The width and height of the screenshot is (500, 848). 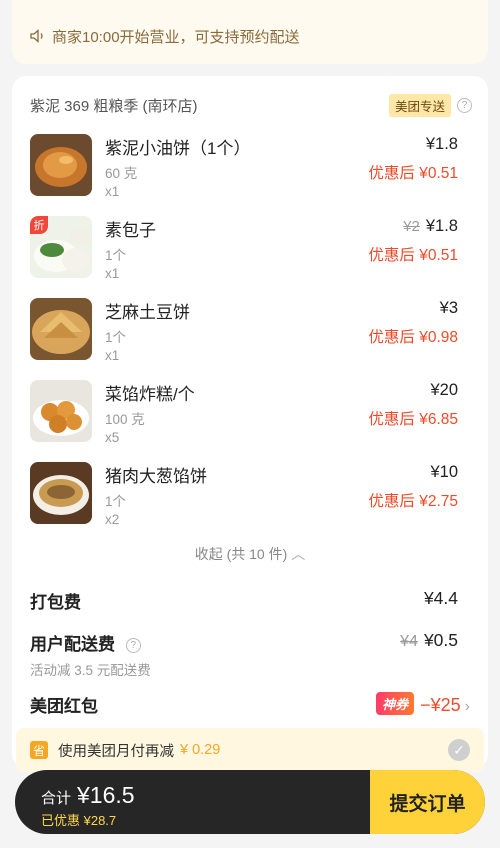 I want to click on item-name: 芝麻土豆饼, so click(x=147, y=312).